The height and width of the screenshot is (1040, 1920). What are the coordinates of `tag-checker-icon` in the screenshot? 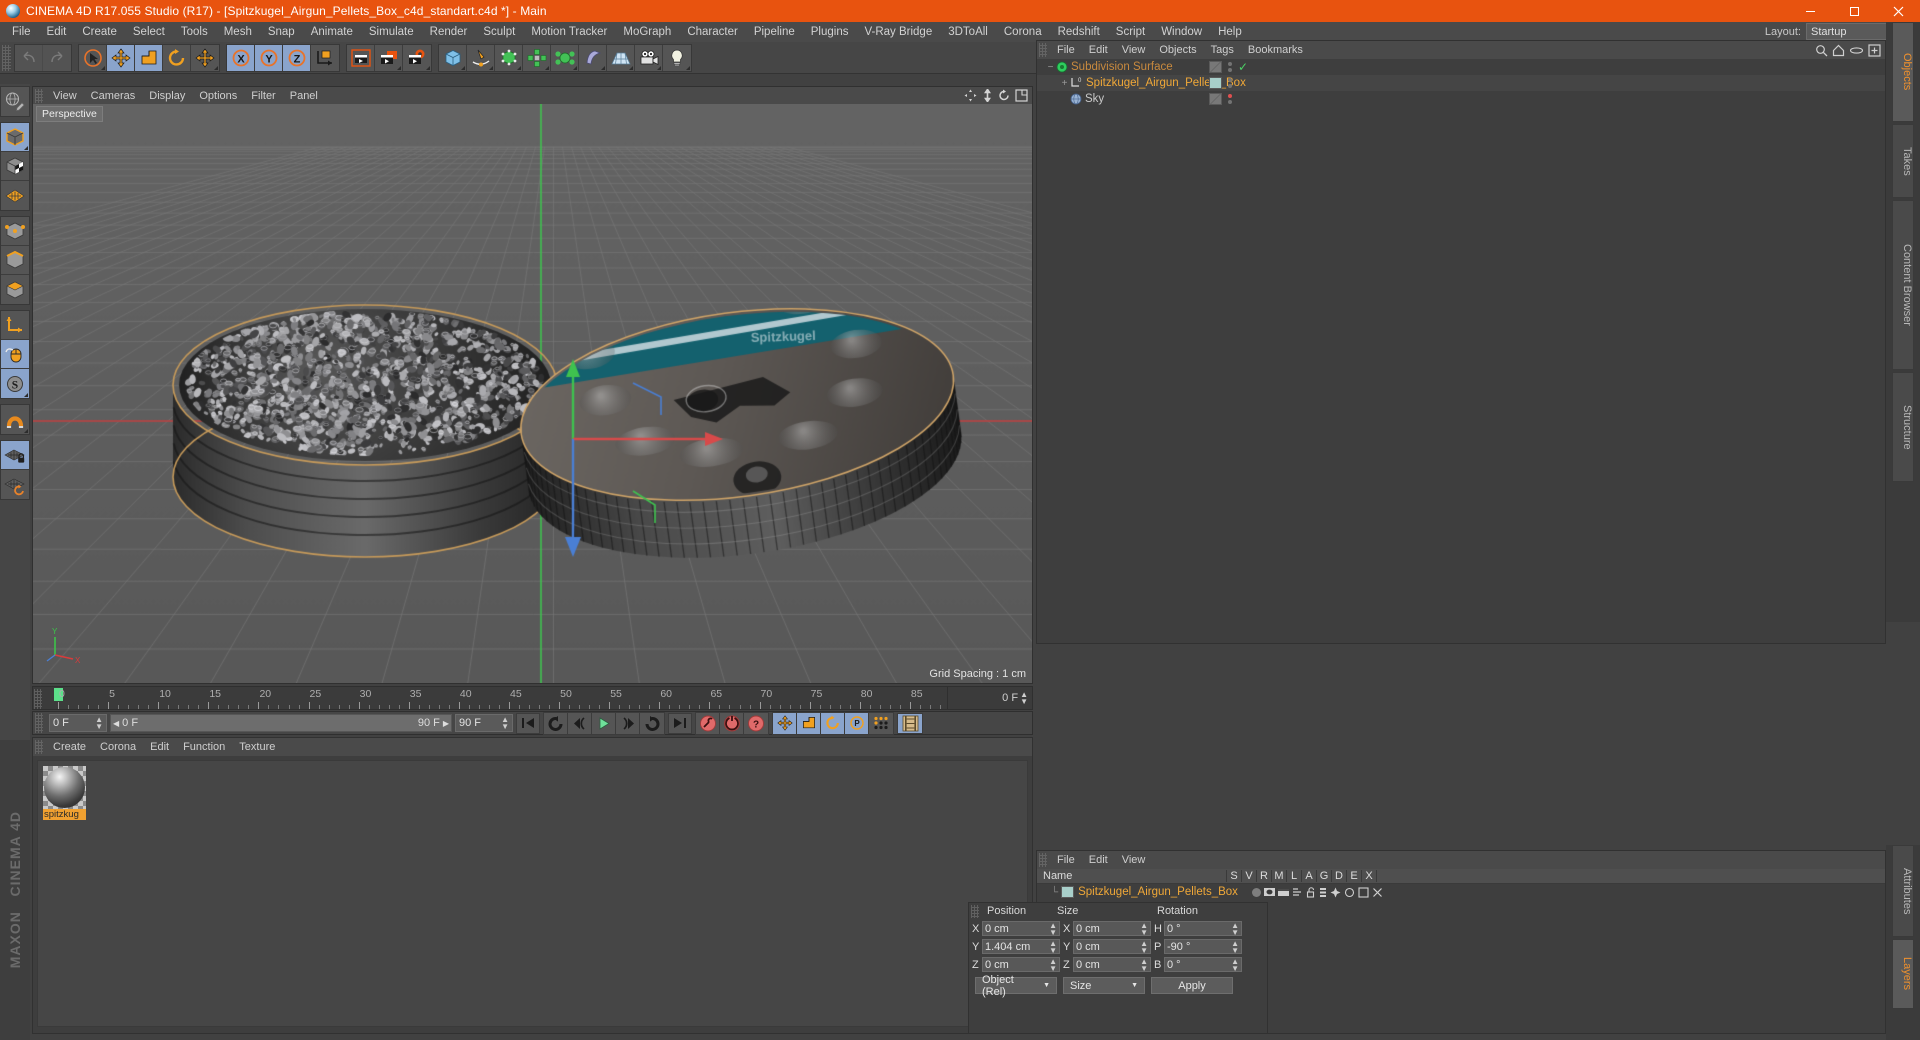 It's located at (1215, 99).